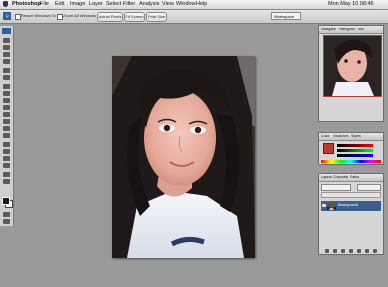 The width and height of the screenshot is (388, 287). What do you see at coordinates (6, 93) in the screenshot?
I see `brush-tool-icon` at bounding box center [6, 93].